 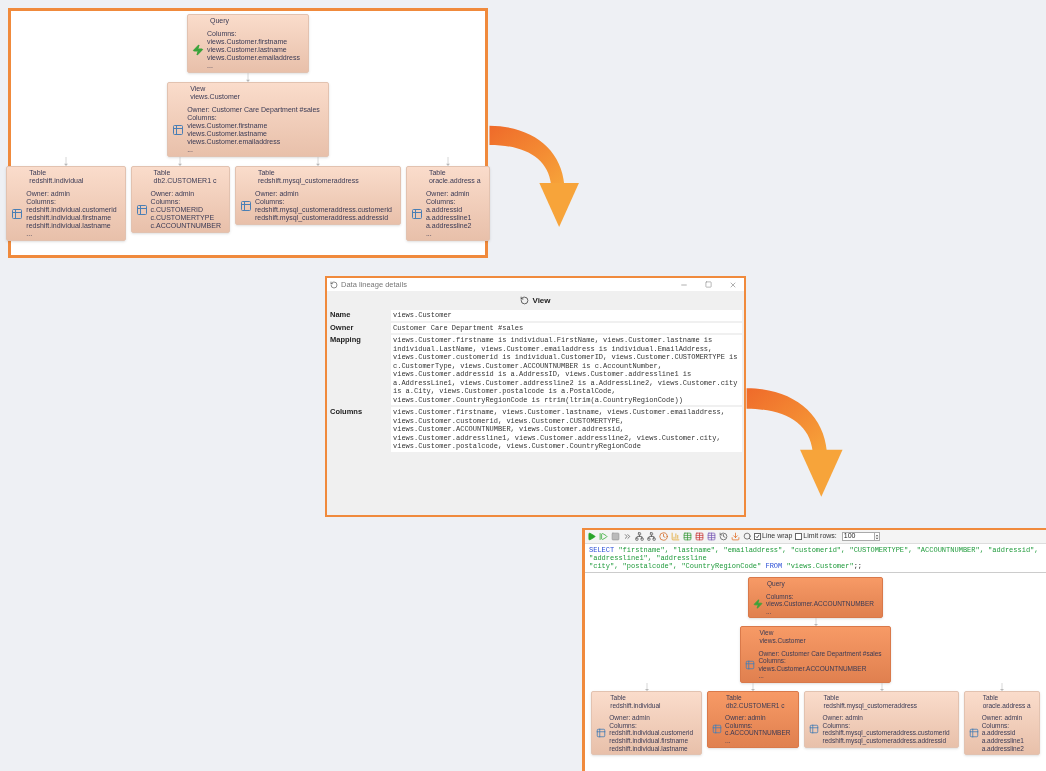 I want to click on chevrons-icon, so click(x=627, y=536).